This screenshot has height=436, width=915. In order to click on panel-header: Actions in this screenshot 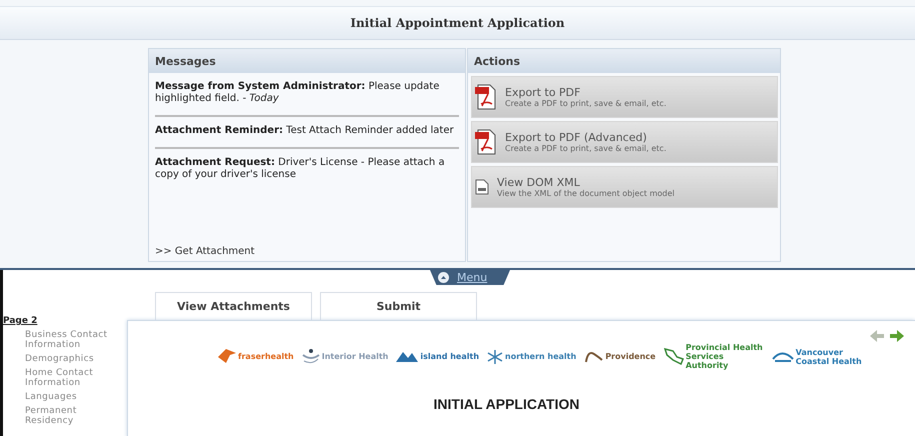, I will do `click(624, 61)`.